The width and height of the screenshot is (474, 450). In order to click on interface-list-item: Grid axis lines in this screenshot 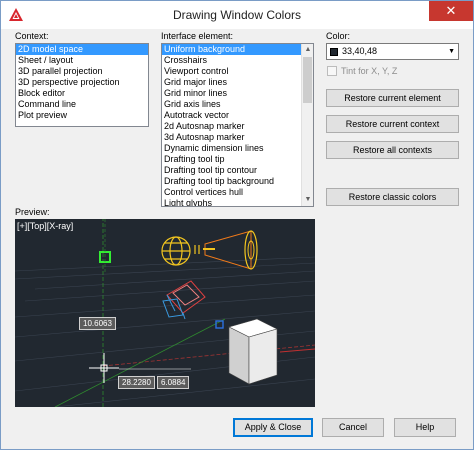, I will do `click(237, 104)`.